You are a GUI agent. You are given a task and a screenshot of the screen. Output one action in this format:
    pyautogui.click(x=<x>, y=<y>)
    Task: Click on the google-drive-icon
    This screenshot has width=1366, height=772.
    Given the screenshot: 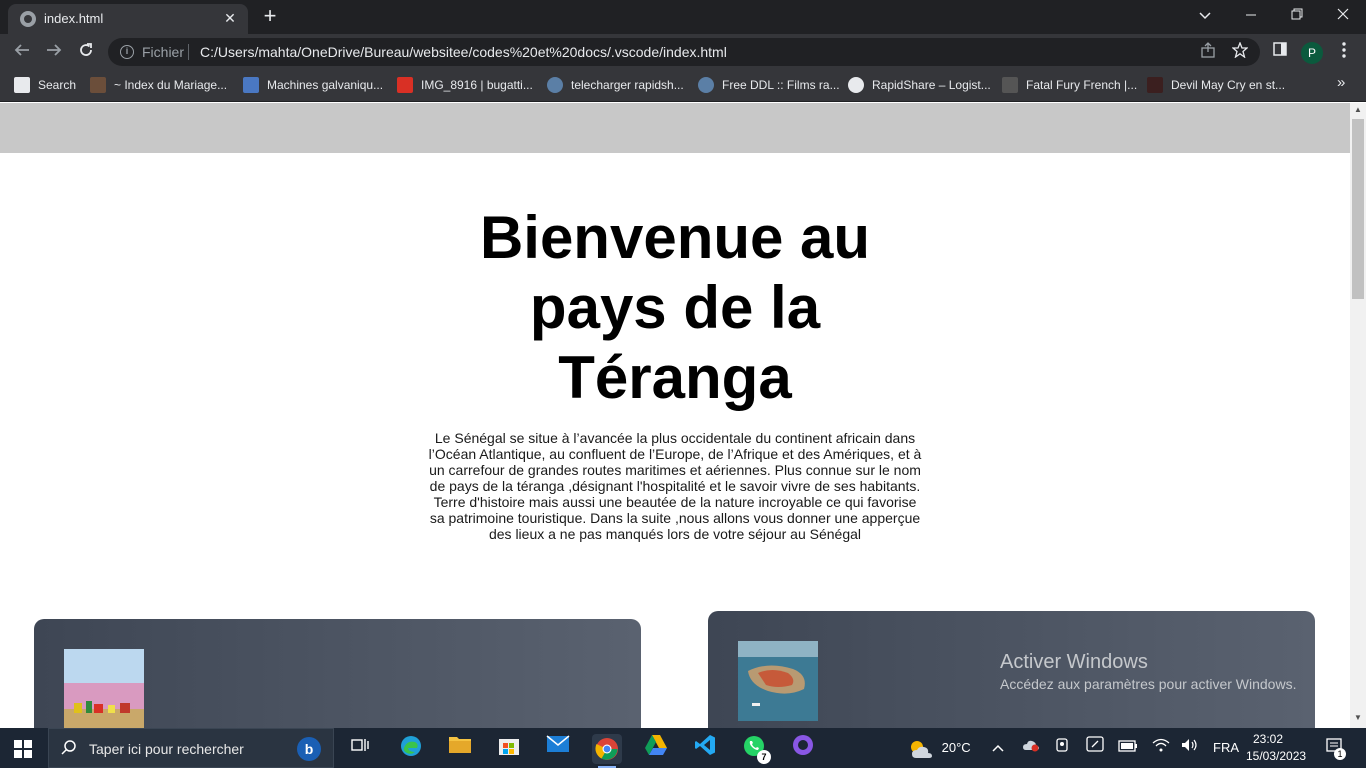 What is the action you would take?
    pyautogui.click(x=656, y=749)
    